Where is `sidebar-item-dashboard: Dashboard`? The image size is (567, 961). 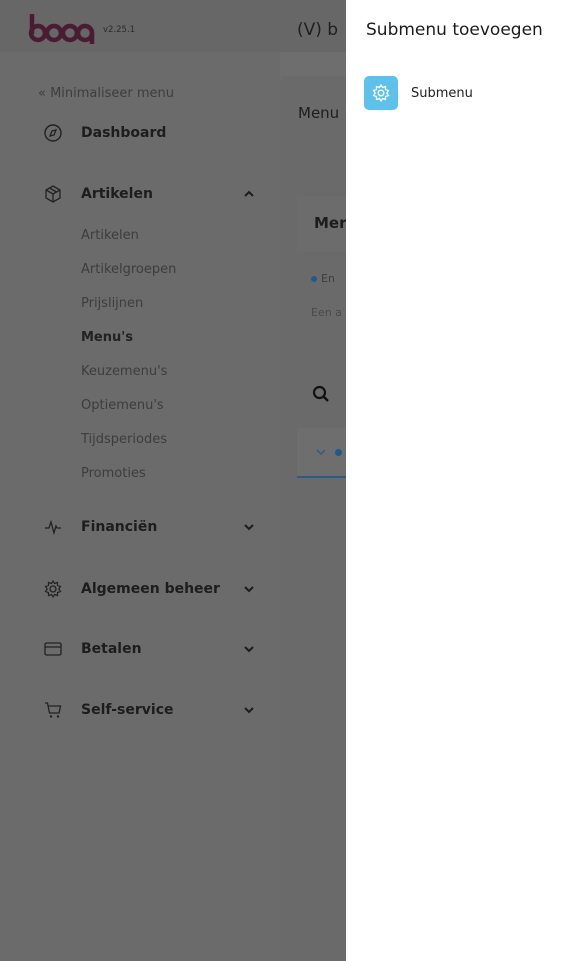
sidebar-item-dashboard: Dashboard is located at coordinates (104, 133).